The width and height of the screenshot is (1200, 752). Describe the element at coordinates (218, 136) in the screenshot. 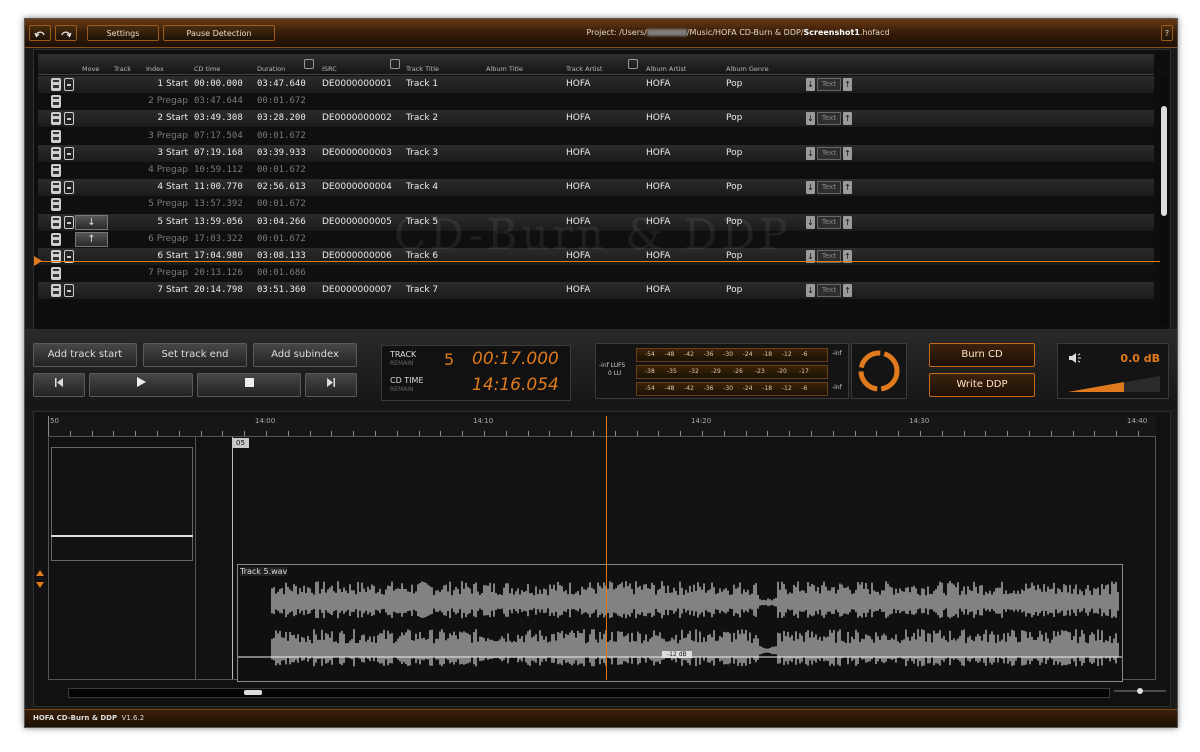

I see `cd-time: 07:17.504` at that location.